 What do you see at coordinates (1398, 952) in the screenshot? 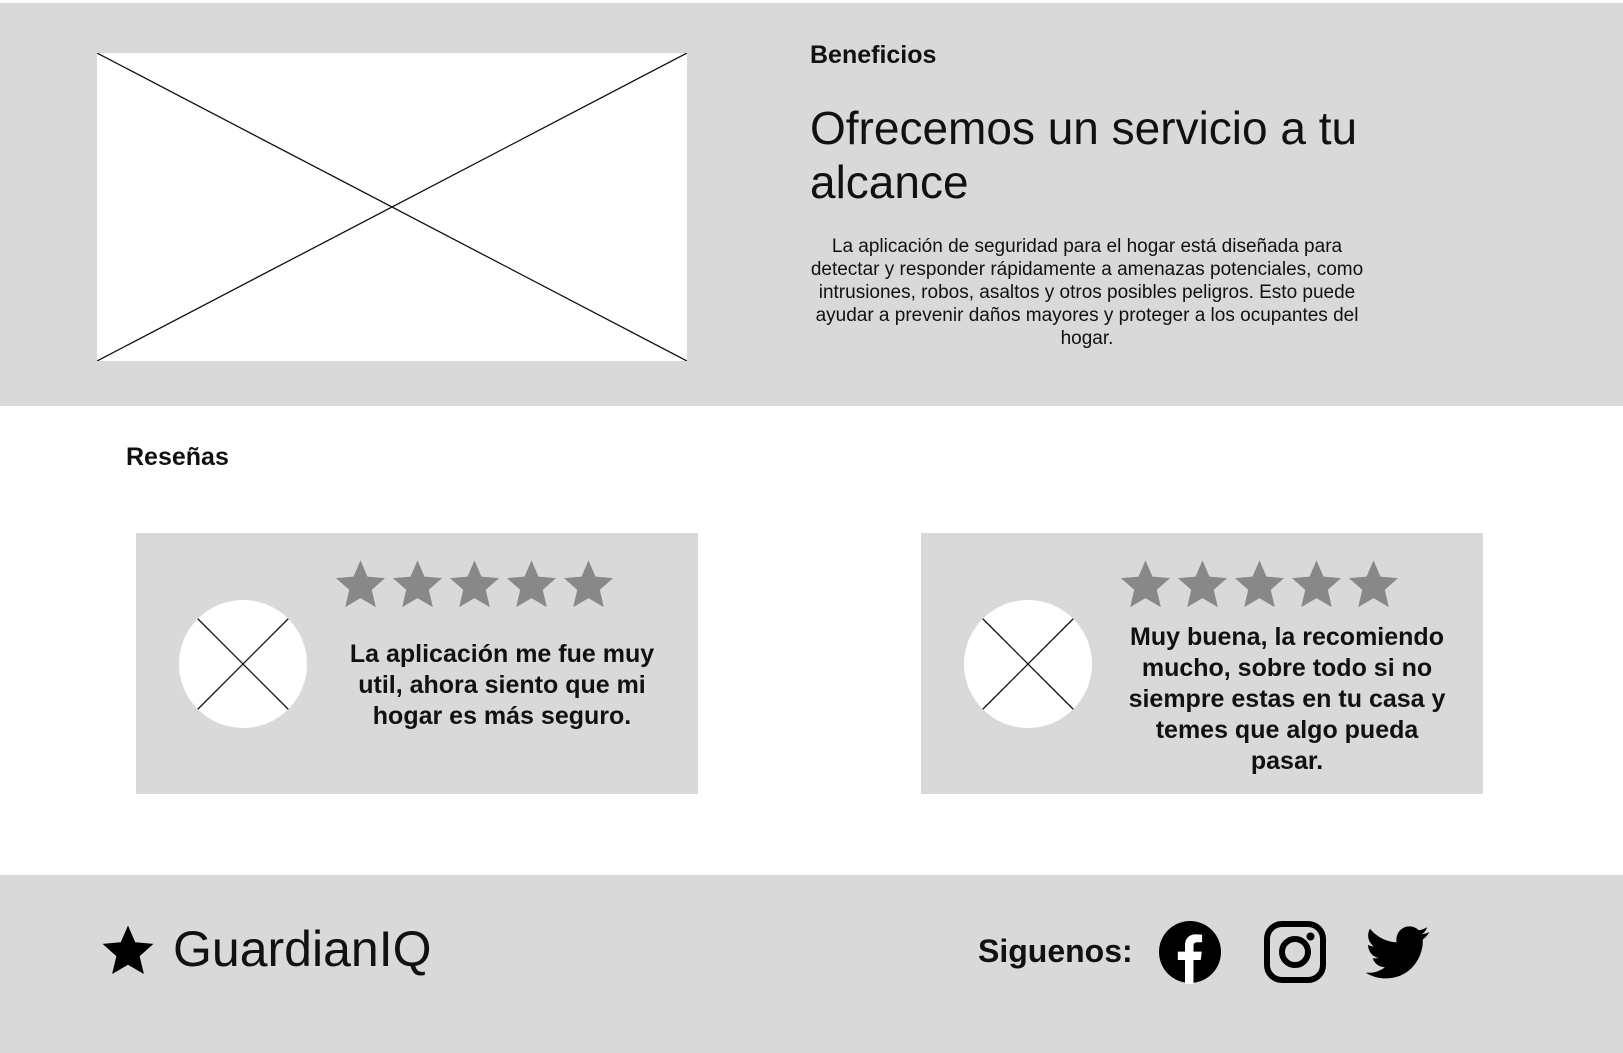
I see `twitter-icon` at bounding box center [1398, 952].